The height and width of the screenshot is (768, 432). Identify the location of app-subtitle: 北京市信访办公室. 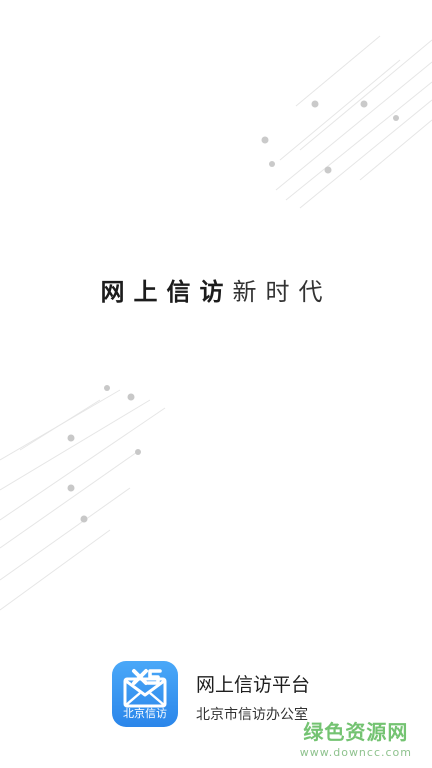
(252, 715).